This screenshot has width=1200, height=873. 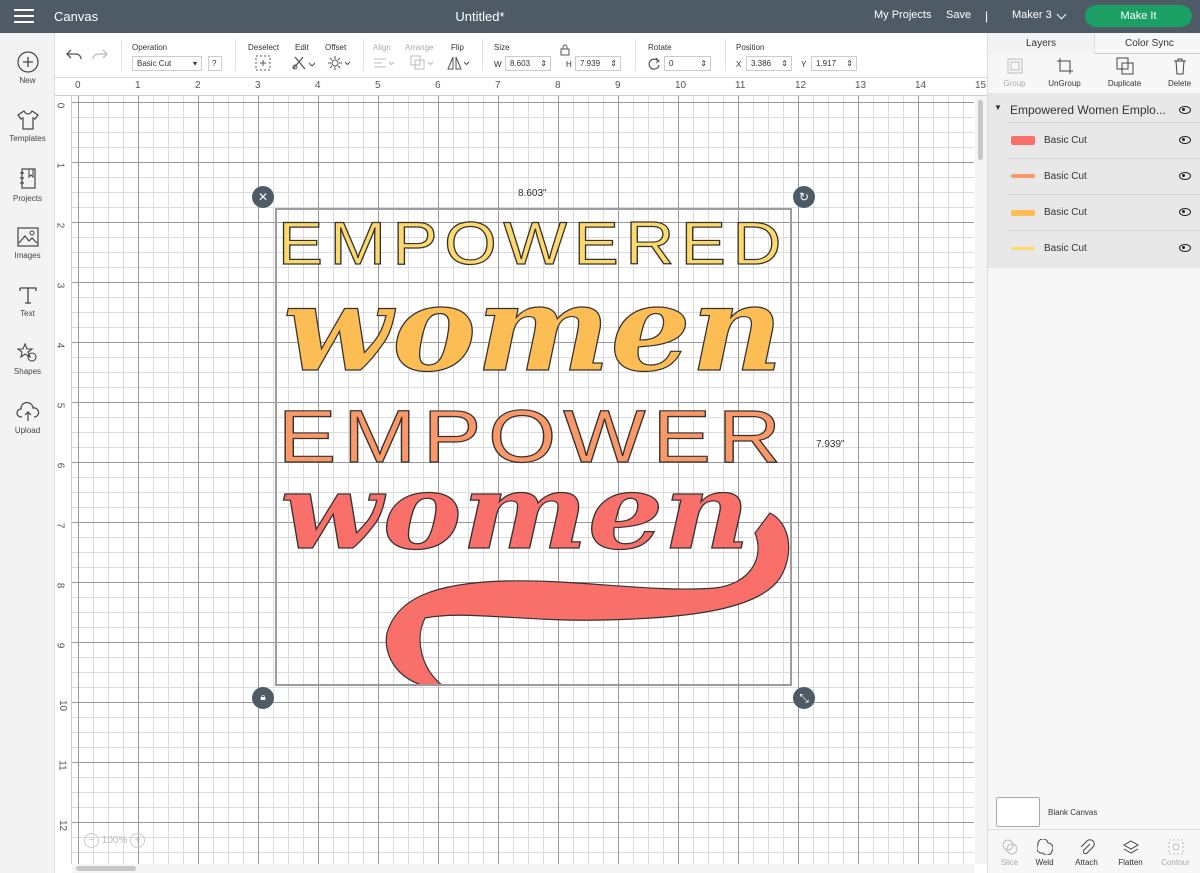 What do you see at coordinates (1064, 83) in the screenshot?
I see `ungroup-label: UnGroup` at bounding box center [1064, 83].